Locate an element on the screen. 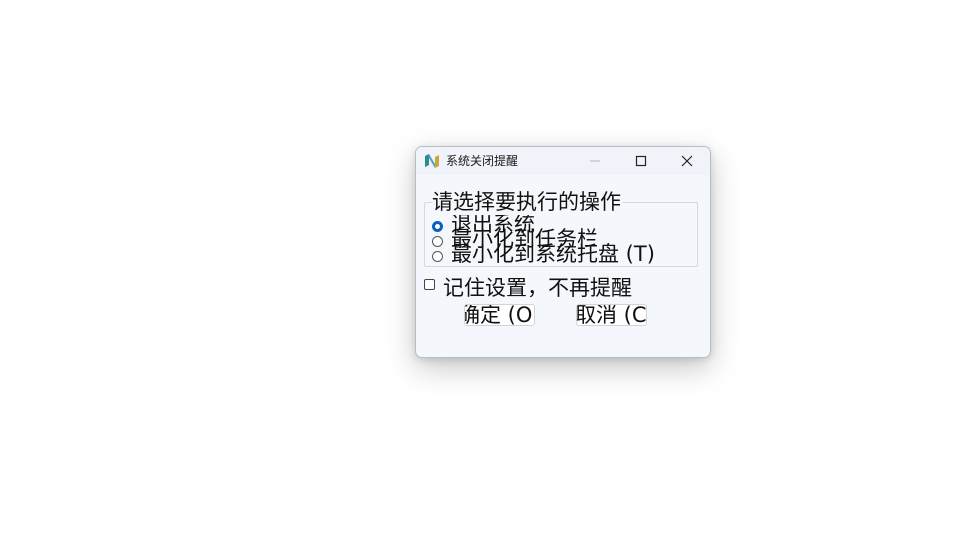 This screenshot has width=979, height=534. option-minimize-tray-label: 最小化到系统托盘 (T) is located at coordinates (553, 254).